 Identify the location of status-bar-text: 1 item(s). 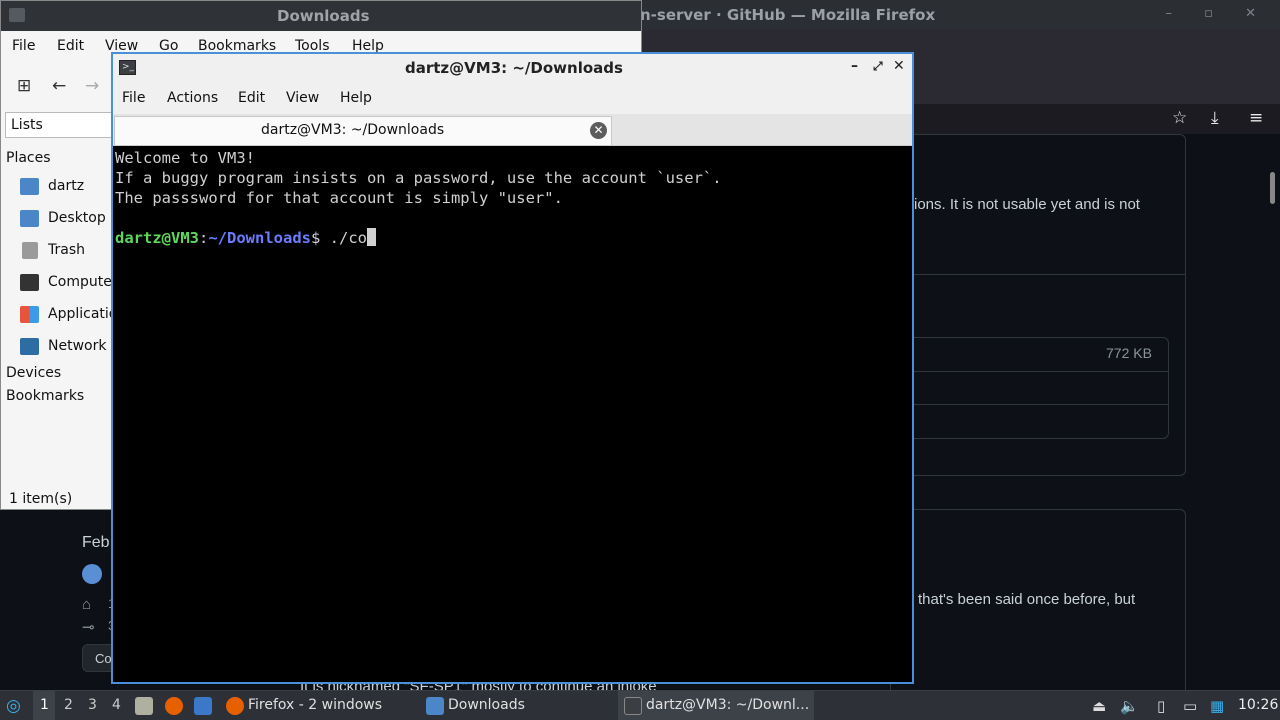
(41, 499).